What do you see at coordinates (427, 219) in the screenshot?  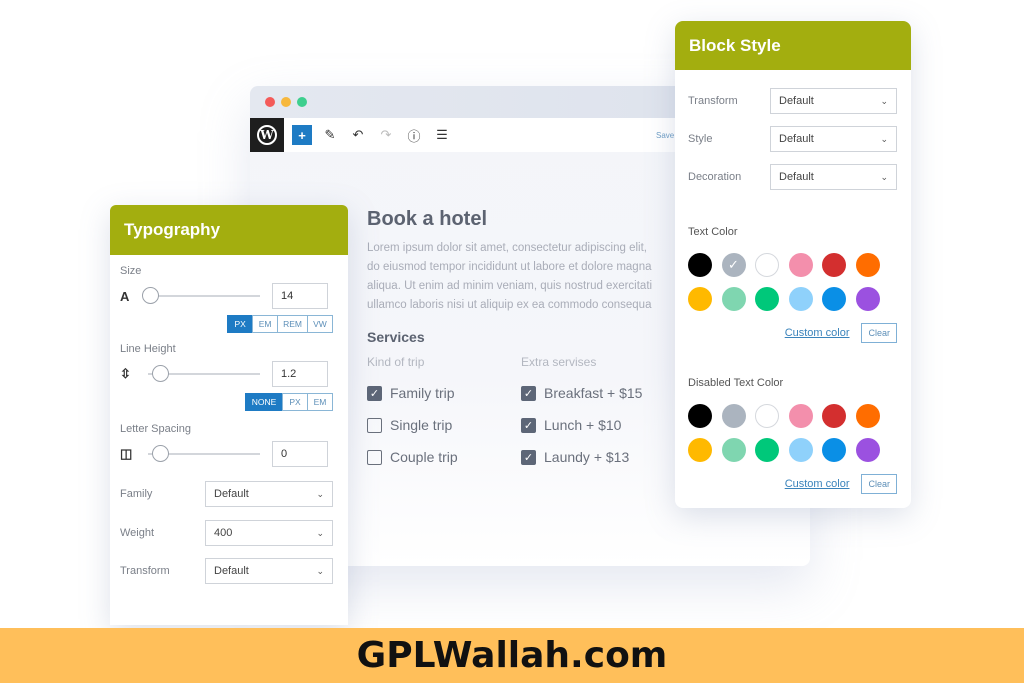 I see `page-heading: Book a hotel` at bounding box center [427, 219].